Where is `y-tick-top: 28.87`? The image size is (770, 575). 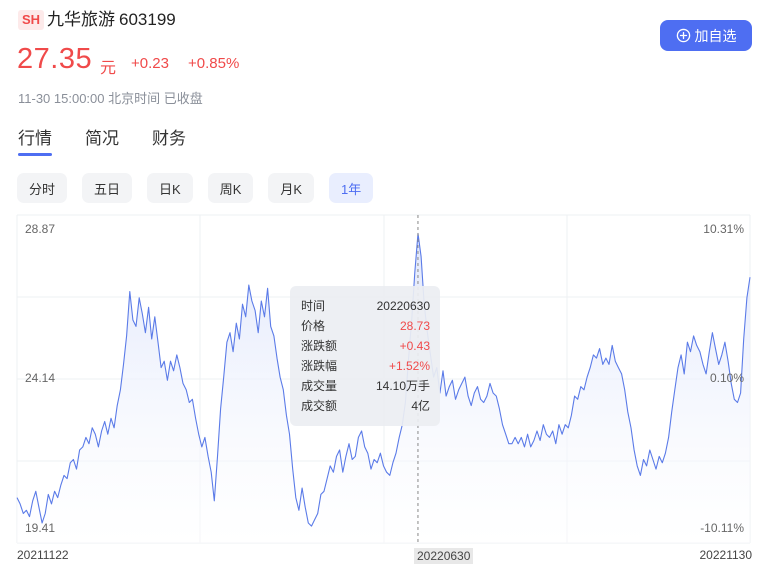
y-tick-top: 28.87 is located at coordinates (40, 229).